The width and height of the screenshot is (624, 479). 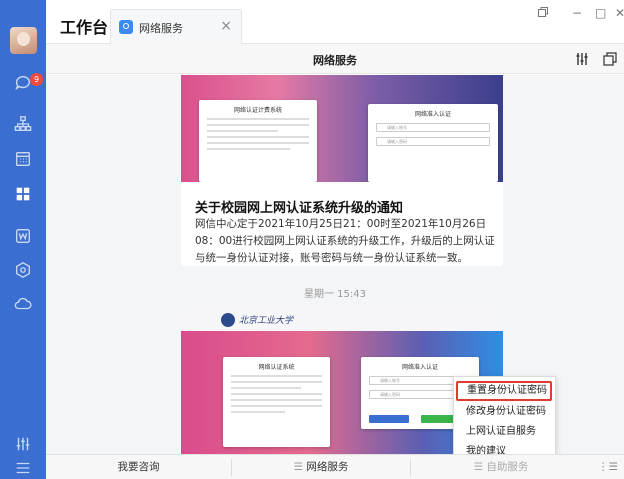 I want to click on notice-title: 关于校园网上网认证系统升级的通知, so click(x=299, y=208).